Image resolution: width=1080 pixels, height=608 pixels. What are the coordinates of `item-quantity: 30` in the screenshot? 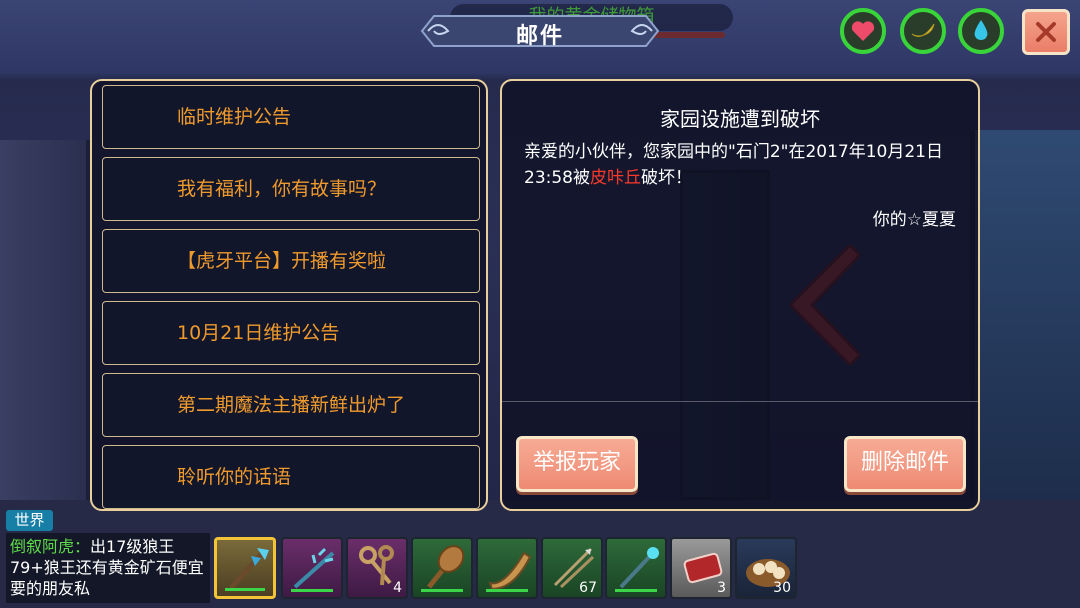 It's located at (782, 588).